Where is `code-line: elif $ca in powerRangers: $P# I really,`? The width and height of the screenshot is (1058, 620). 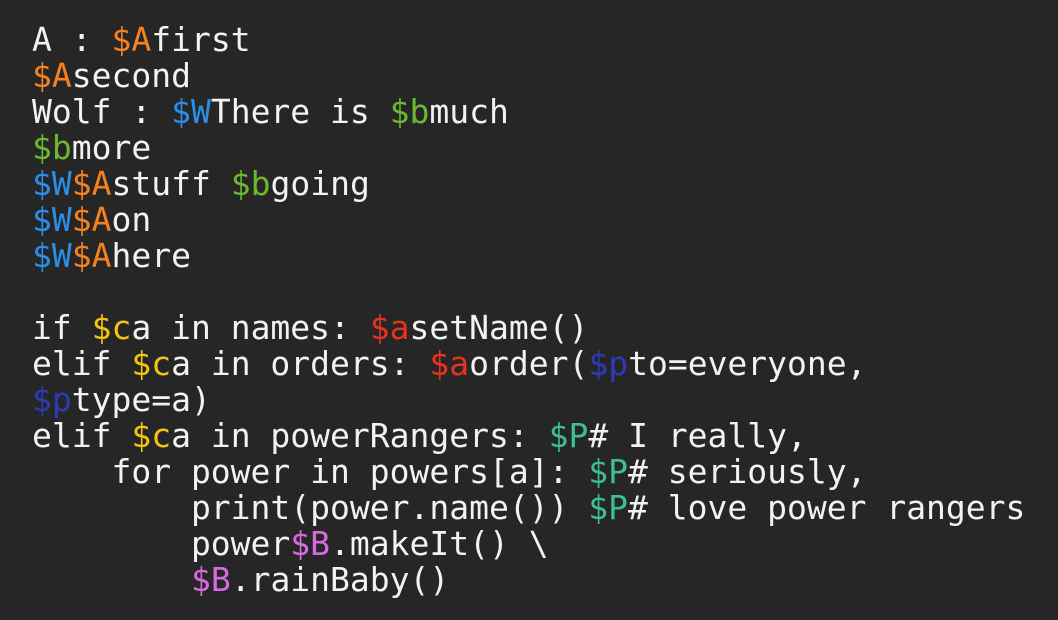
code-line: elif $ca in powerRangers: $P# I really, is located at coordinates (545, 436).